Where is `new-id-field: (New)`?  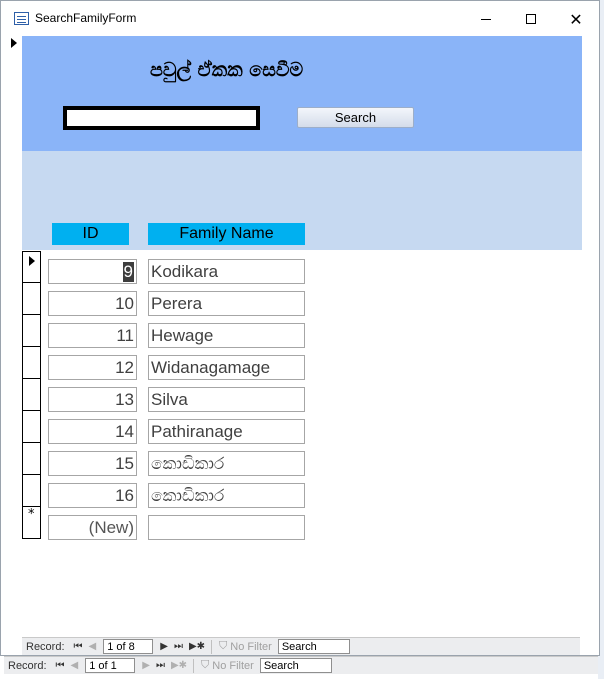 new-id-field: (New) is located at coordinates (92, 527).